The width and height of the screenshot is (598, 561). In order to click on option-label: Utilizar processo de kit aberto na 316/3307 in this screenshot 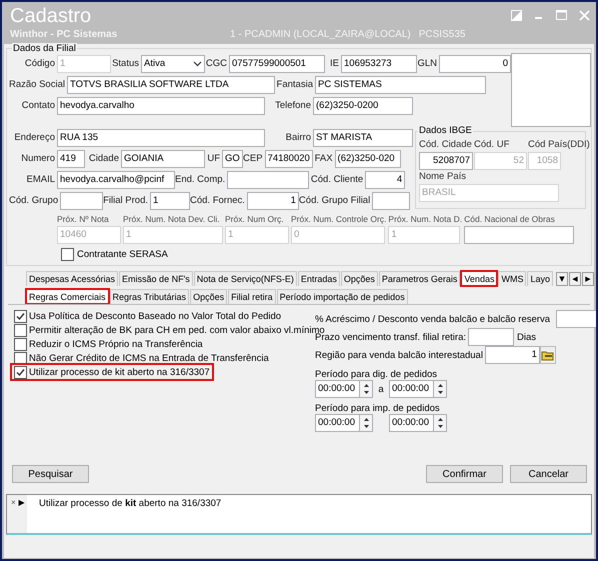, I will do `click(119, 372)`.